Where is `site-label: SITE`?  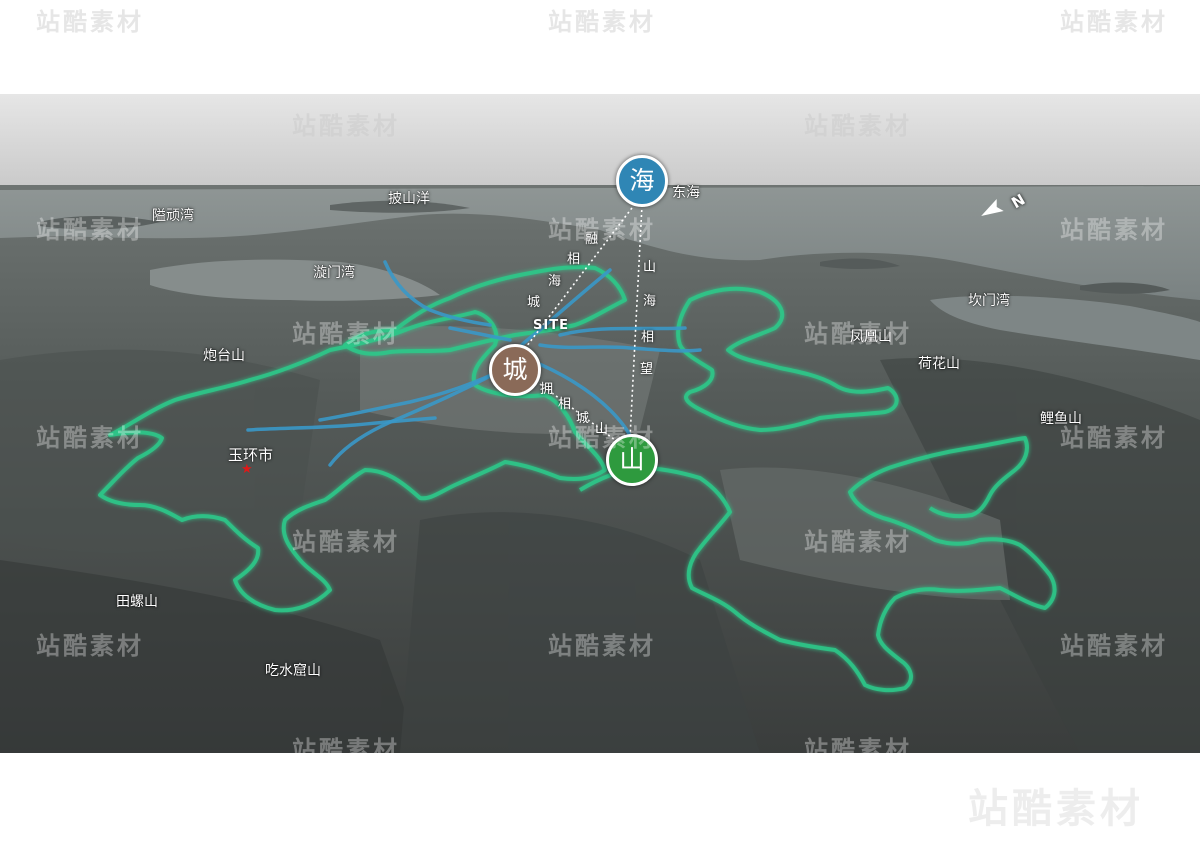 site-label: SITE is located at coordinates (551, 325).